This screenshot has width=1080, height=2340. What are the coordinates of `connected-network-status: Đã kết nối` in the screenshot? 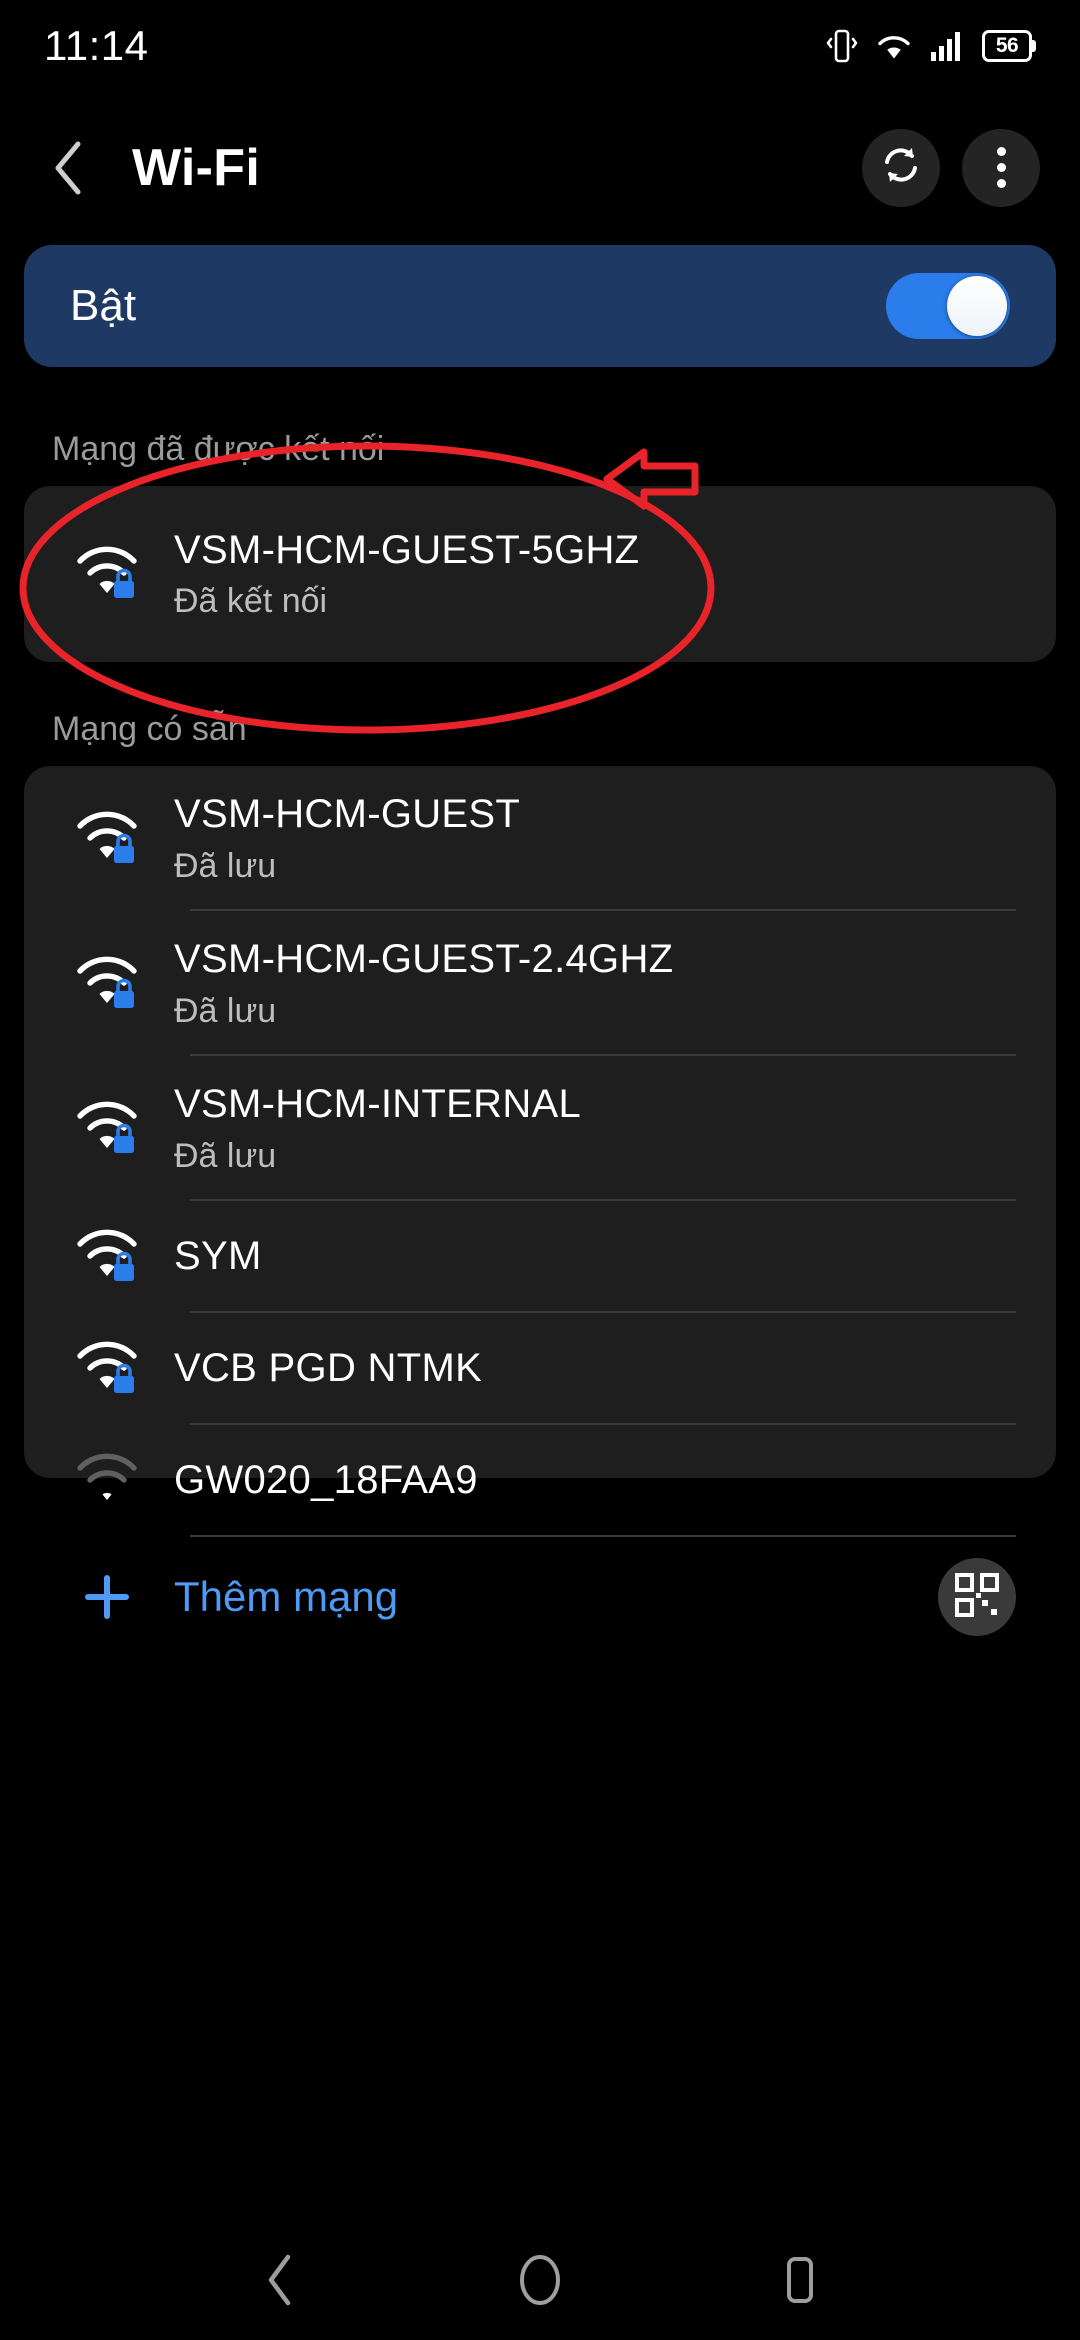 It's located at (251, 601).